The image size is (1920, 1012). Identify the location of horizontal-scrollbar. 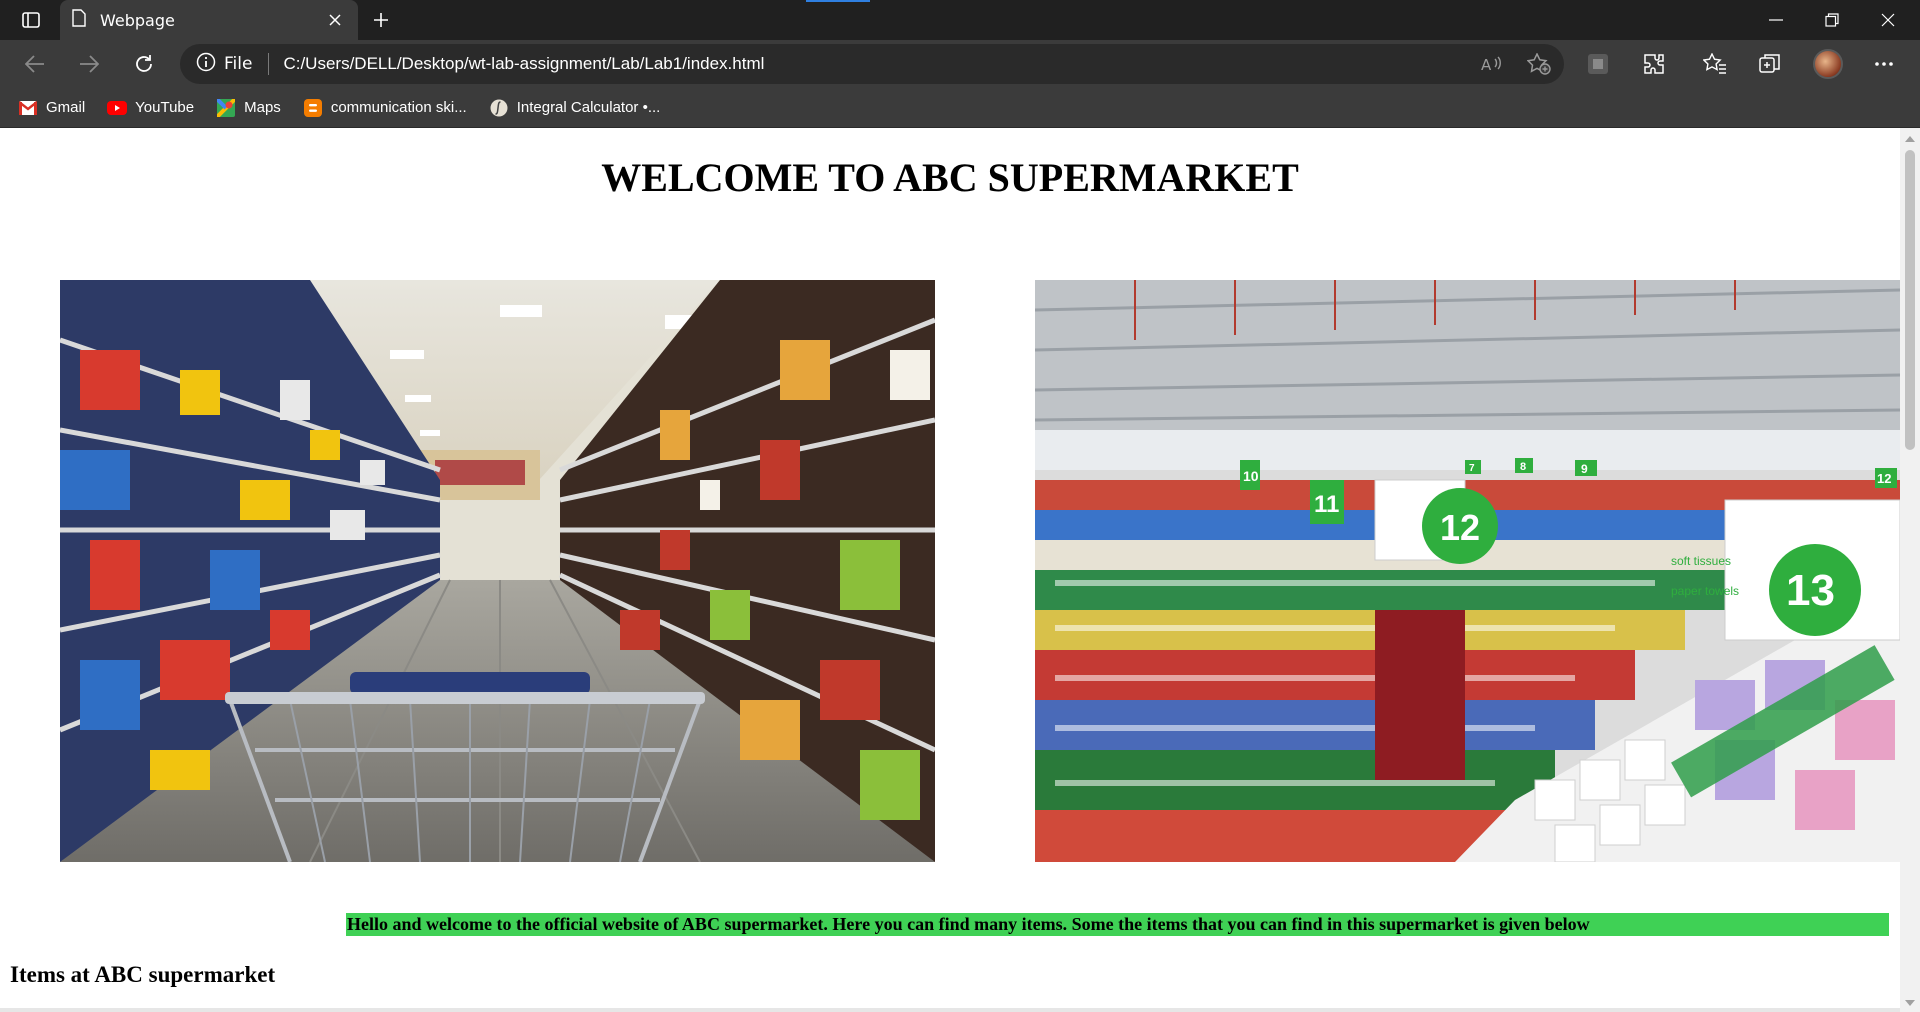
(950, 1010).